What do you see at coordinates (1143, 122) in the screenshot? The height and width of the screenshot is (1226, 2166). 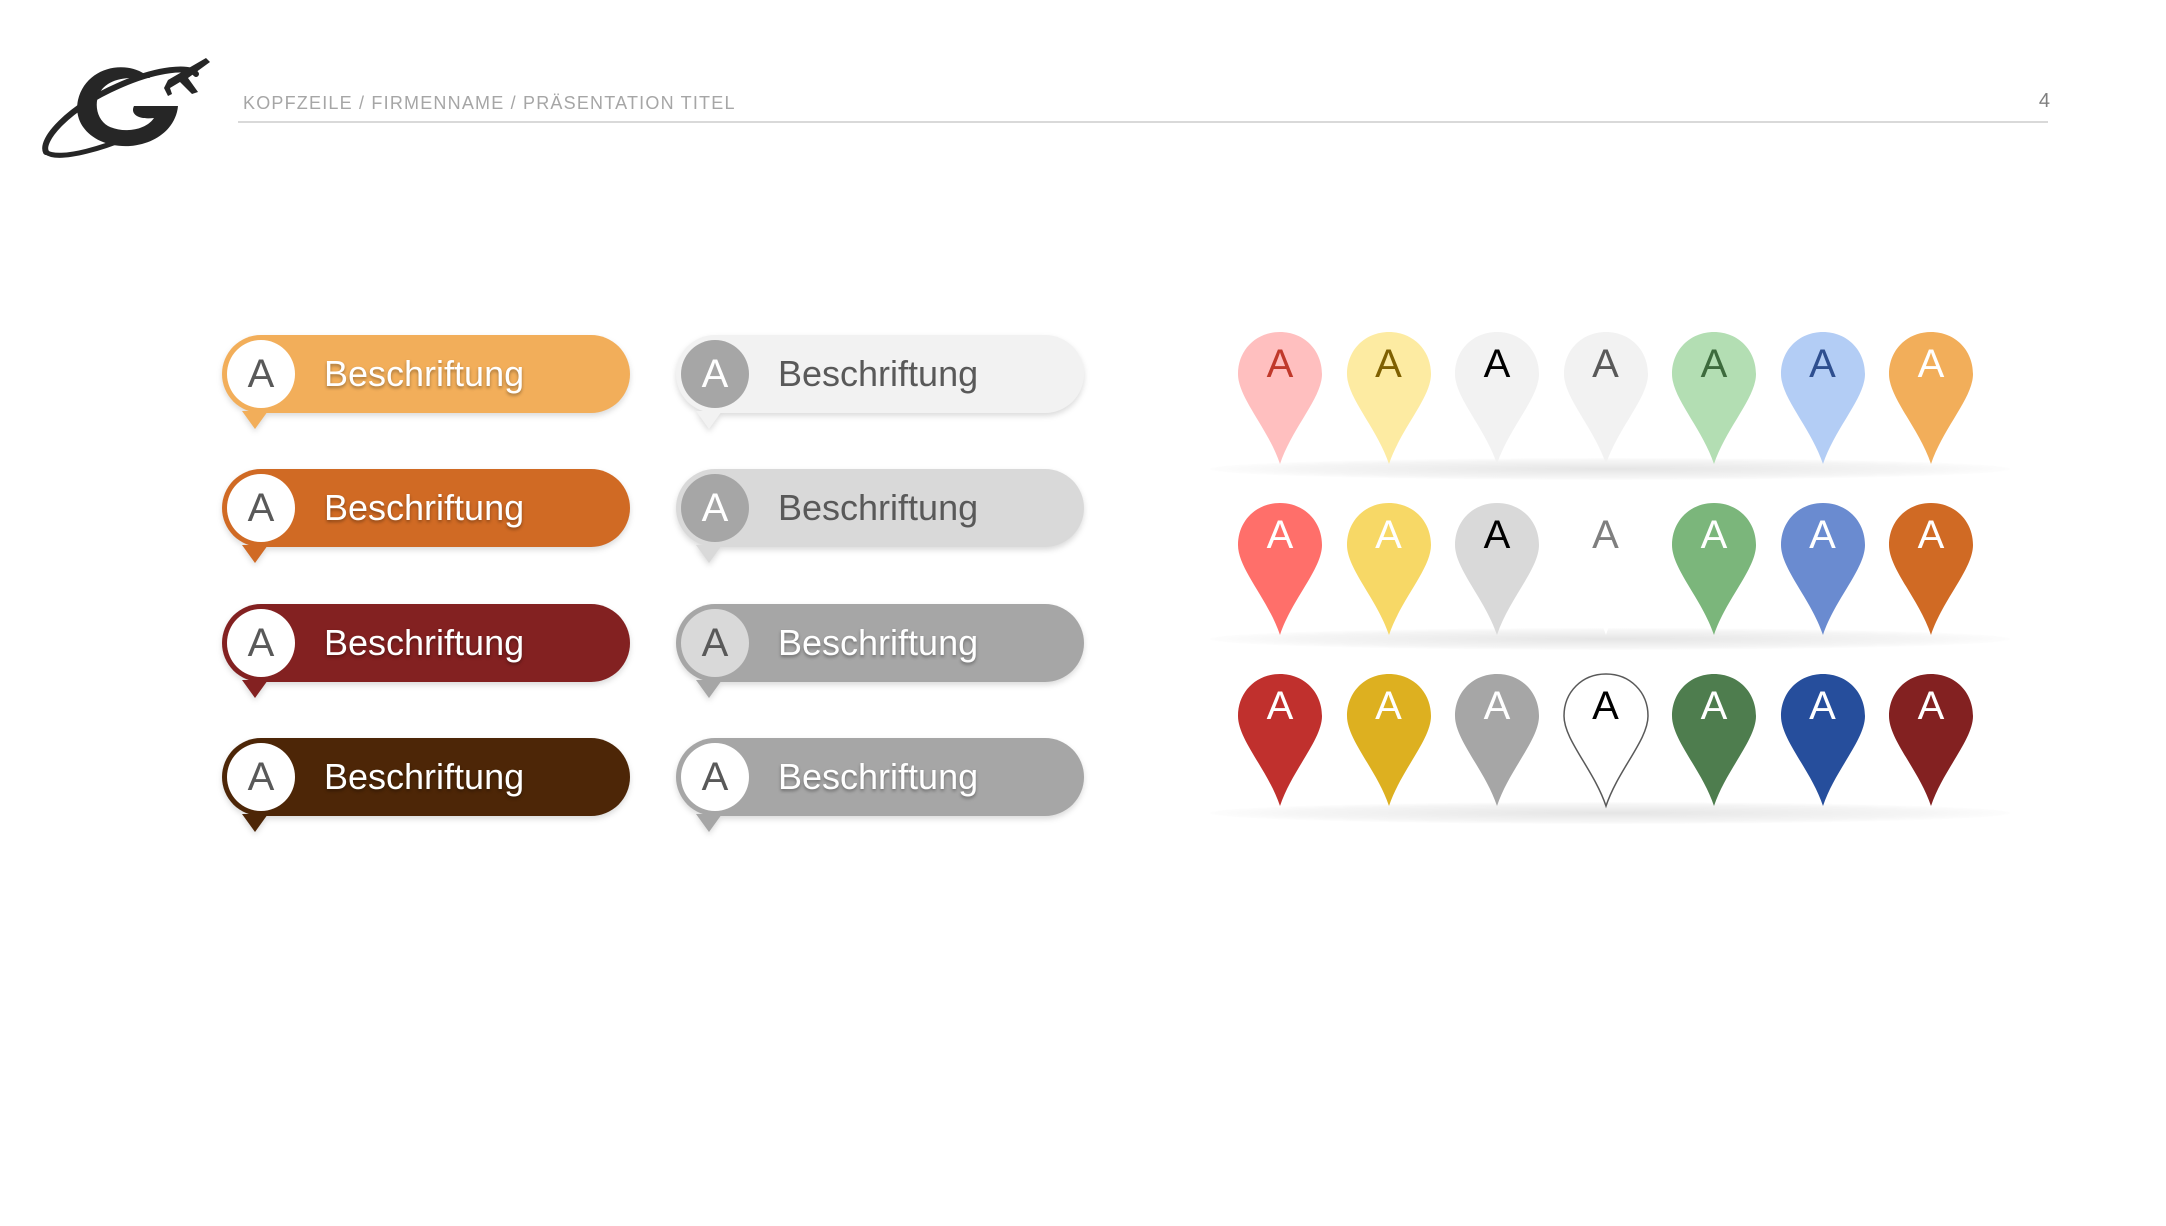 I see `header-divider` at bounding box center [1143, 122].